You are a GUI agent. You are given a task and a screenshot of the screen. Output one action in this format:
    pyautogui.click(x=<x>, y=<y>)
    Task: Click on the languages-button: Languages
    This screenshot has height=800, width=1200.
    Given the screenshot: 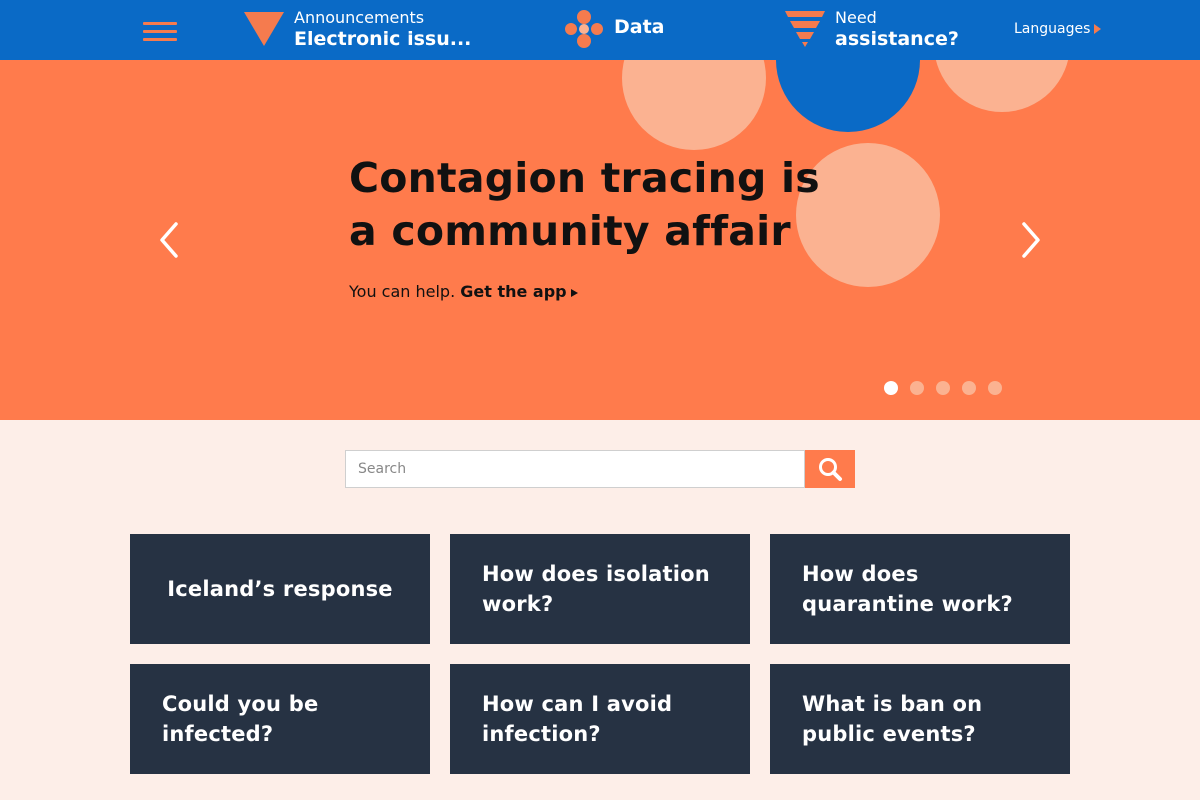 What is the action you would take?
    pyautogui.click(x=1058, y=29)
    